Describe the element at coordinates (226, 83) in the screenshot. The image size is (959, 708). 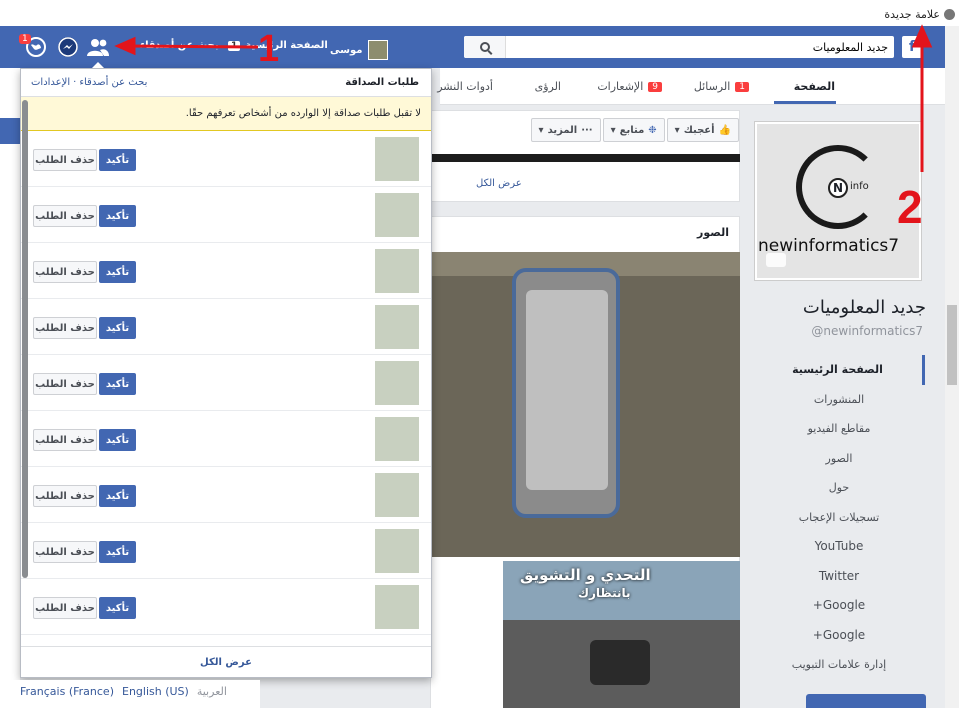
I see `popup-header: طلبات الصداقة بحث عن أصدقاء · الإعدادات` at that location.